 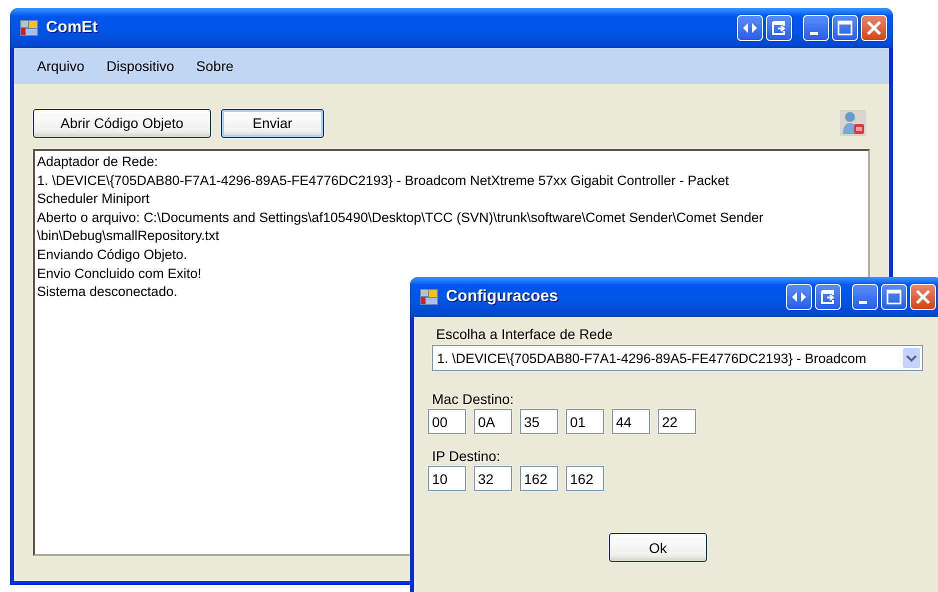 What do you see at coordinates (119, 273) in the screenshot?
I see `log-line: Envio Concluido com Exito!` at bounding box center [119, 273].